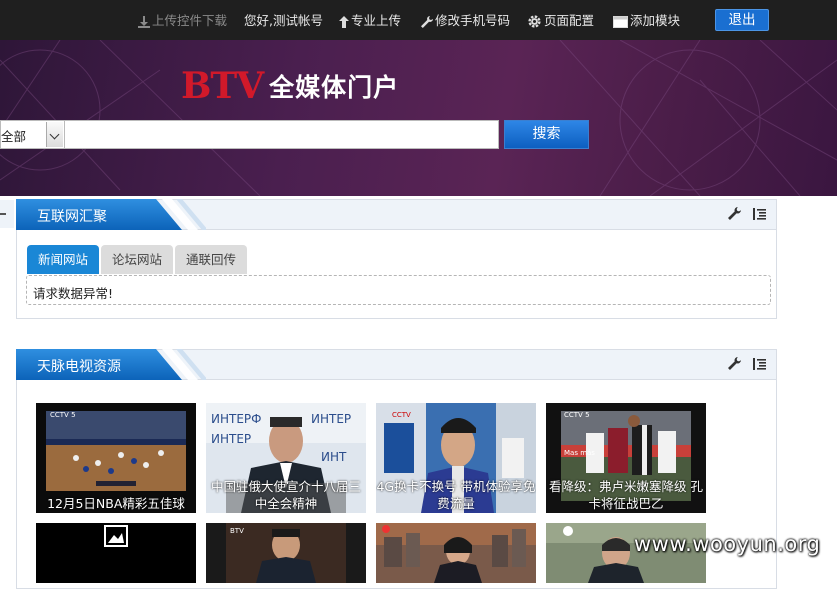 The image size is (837, 589). Describe the element at coordinates (626, 458) in the screenshot. I see `video-thumbnail: Mas más CCTV 5 看降级：弗卢米嫩塞降级 孔卡将征战巴乙` at that location.